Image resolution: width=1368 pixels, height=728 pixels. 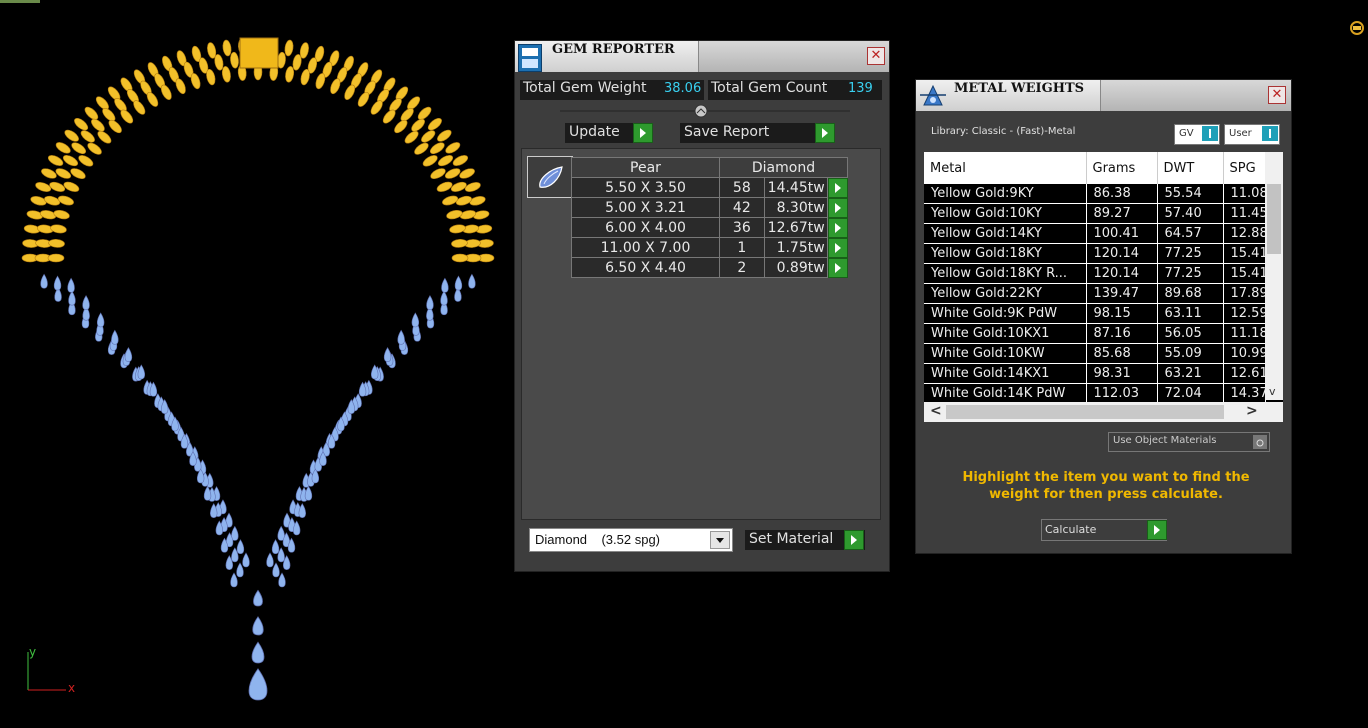 I want to click on gem-material-header: Diamond, so click(x=783, y=167).